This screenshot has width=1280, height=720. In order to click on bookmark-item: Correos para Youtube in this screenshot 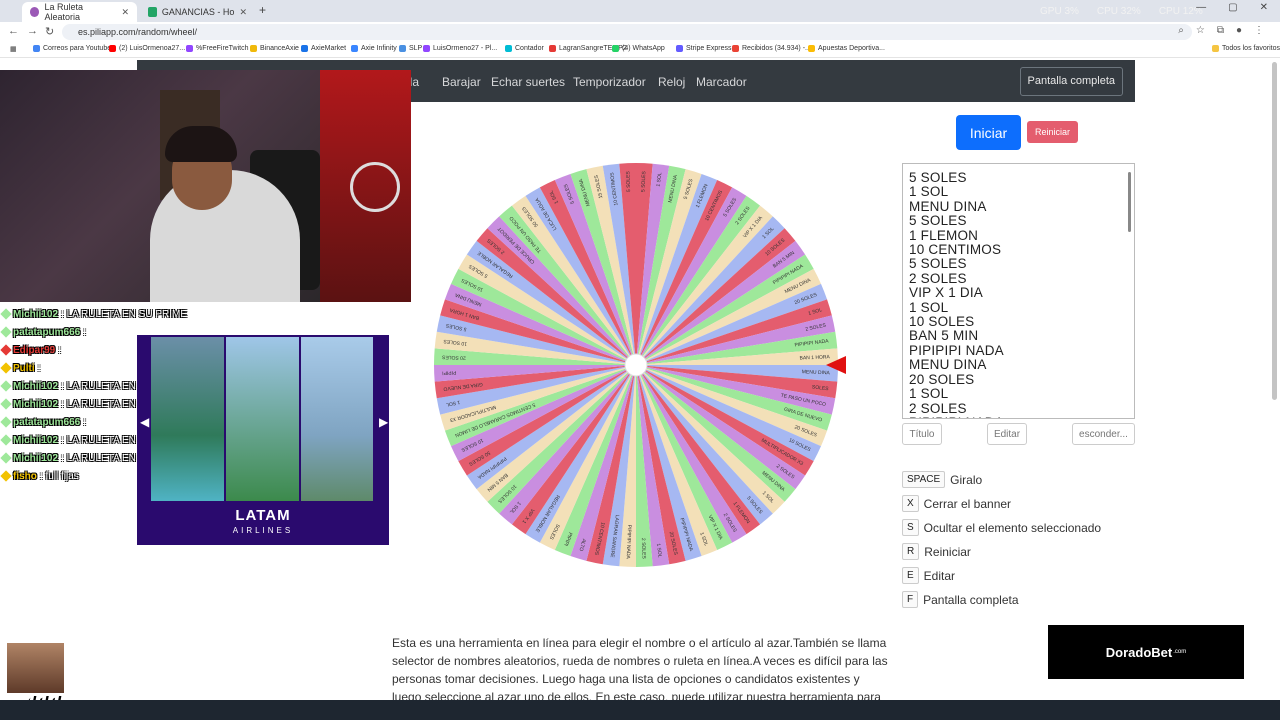, I will do `click(72, 48)`.